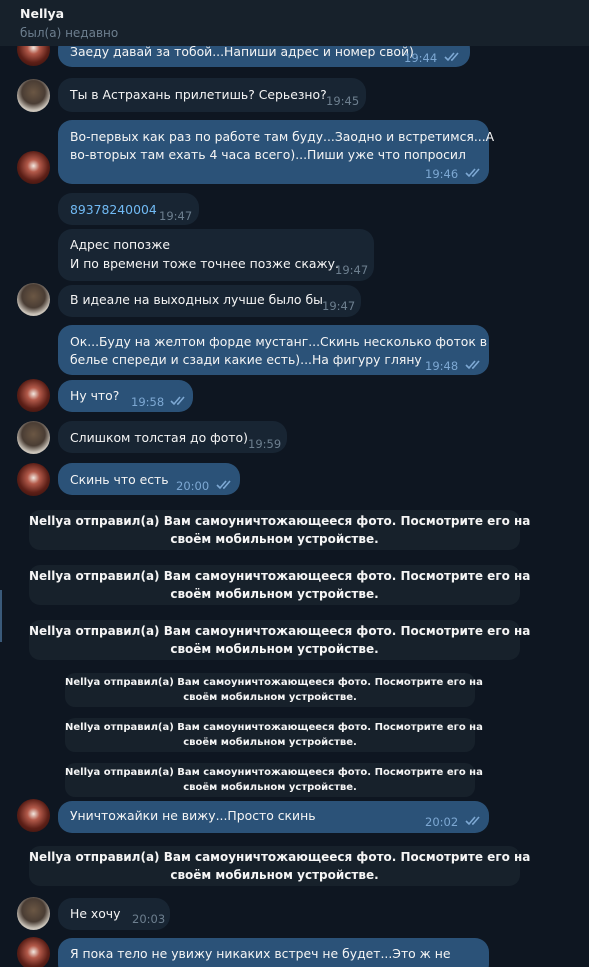 This screenshot has width=589, height=967. I want to click on message-text: Слишком толстая до фото), so click(159, 437).